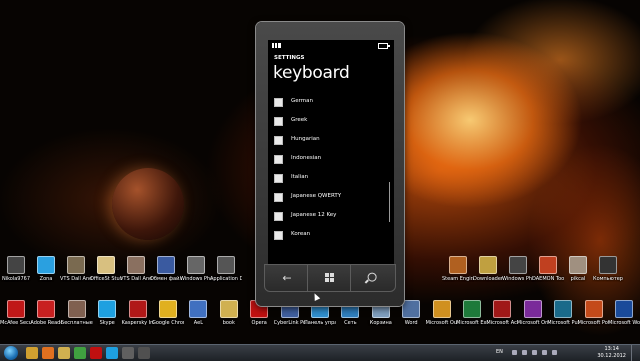  I want to click on desktop-shortcut: Microsoft Excel 2010, so click(472, 313).